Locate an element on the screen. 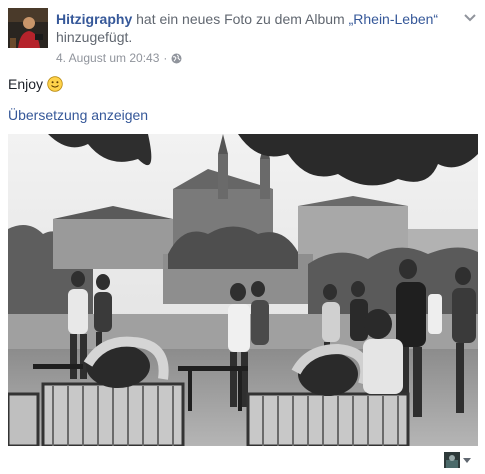 The width and height of the screenshot is (485, 474). globe-icon is located at coordinates (176, 58).